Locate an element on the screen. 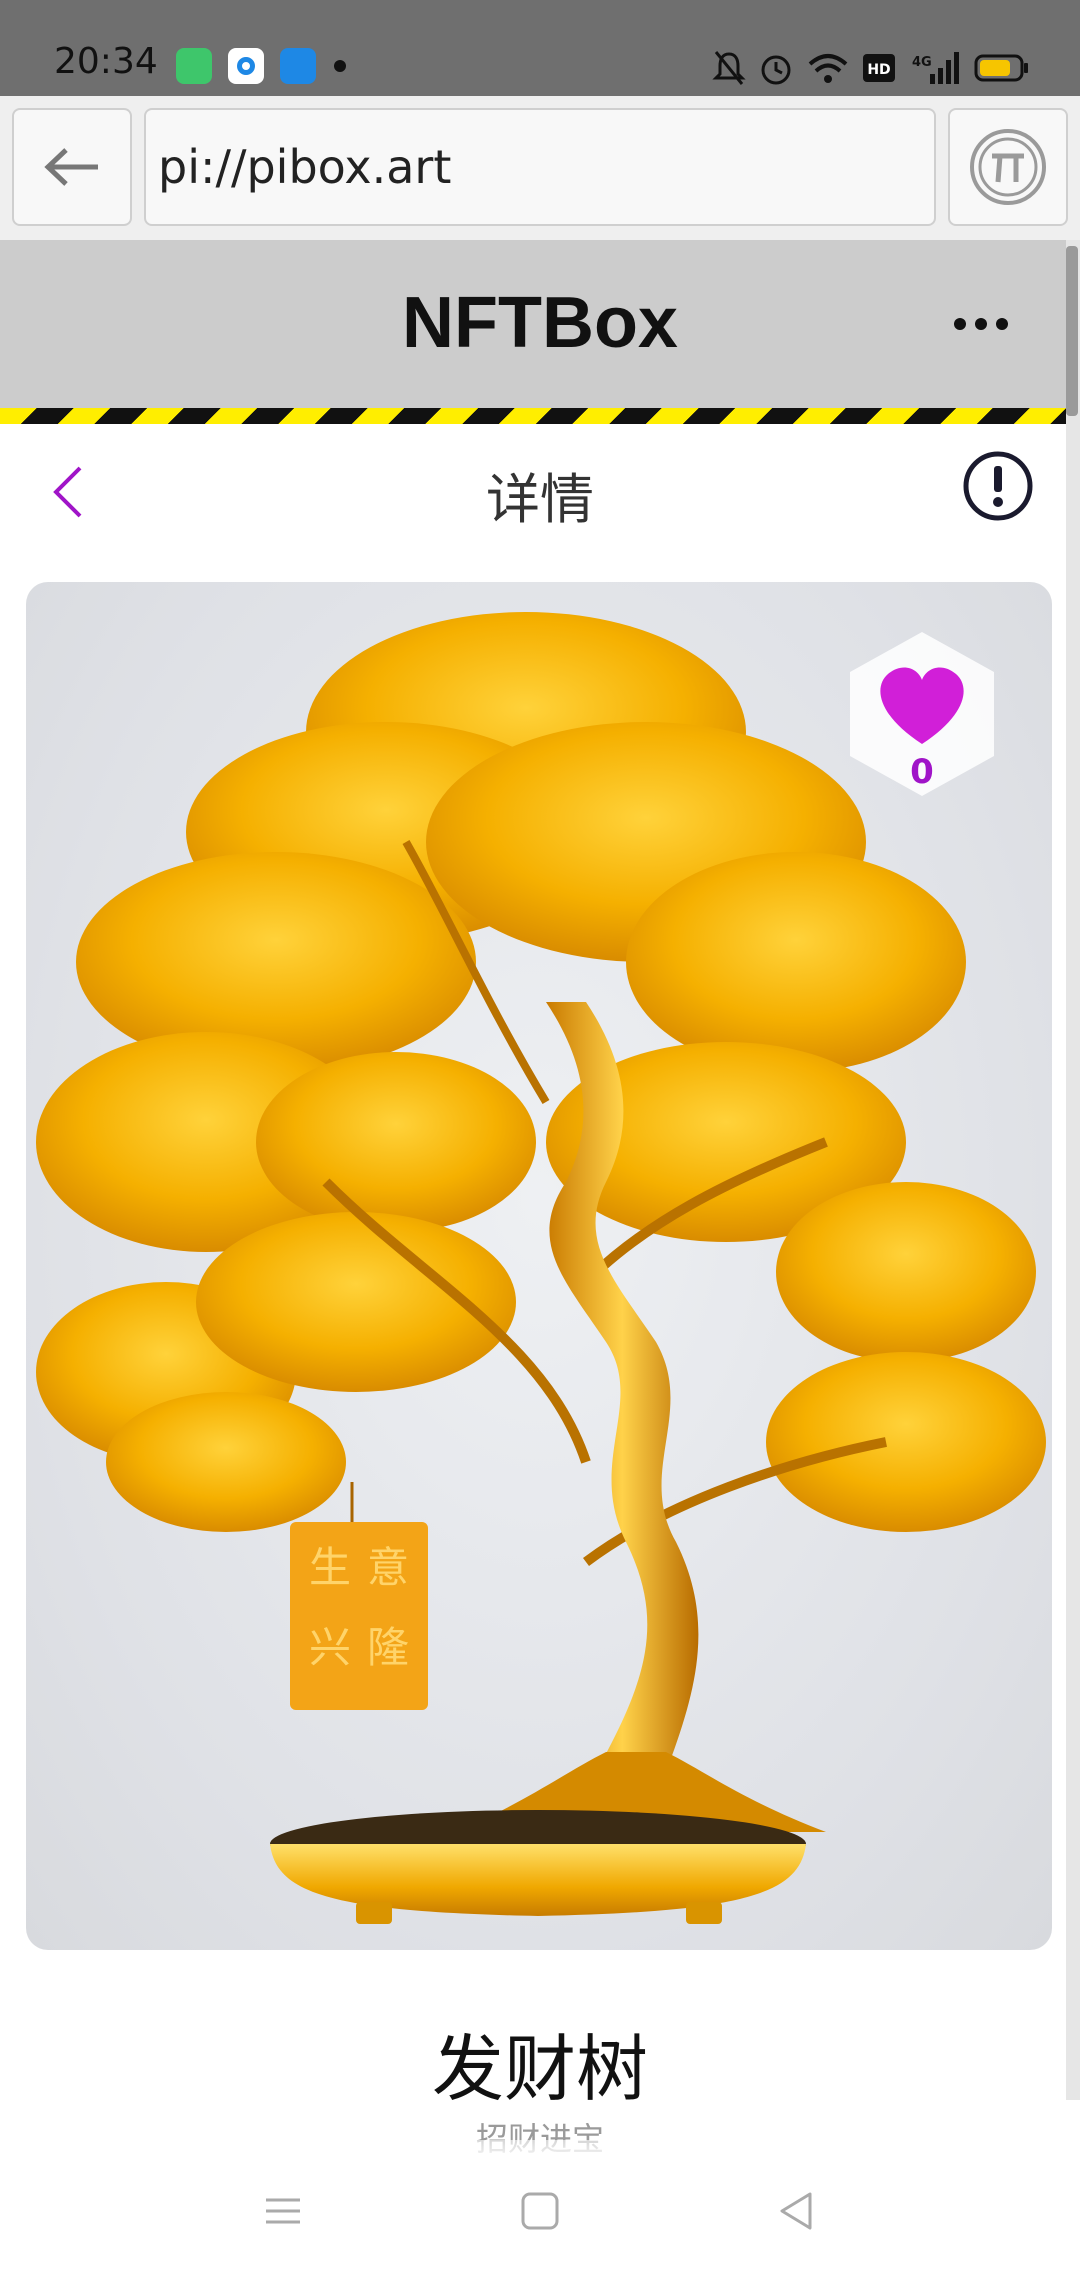 The height and width of the screenshot is (2280, 1080). tag-char-1: 生 is located at coordinates (330, 1567).